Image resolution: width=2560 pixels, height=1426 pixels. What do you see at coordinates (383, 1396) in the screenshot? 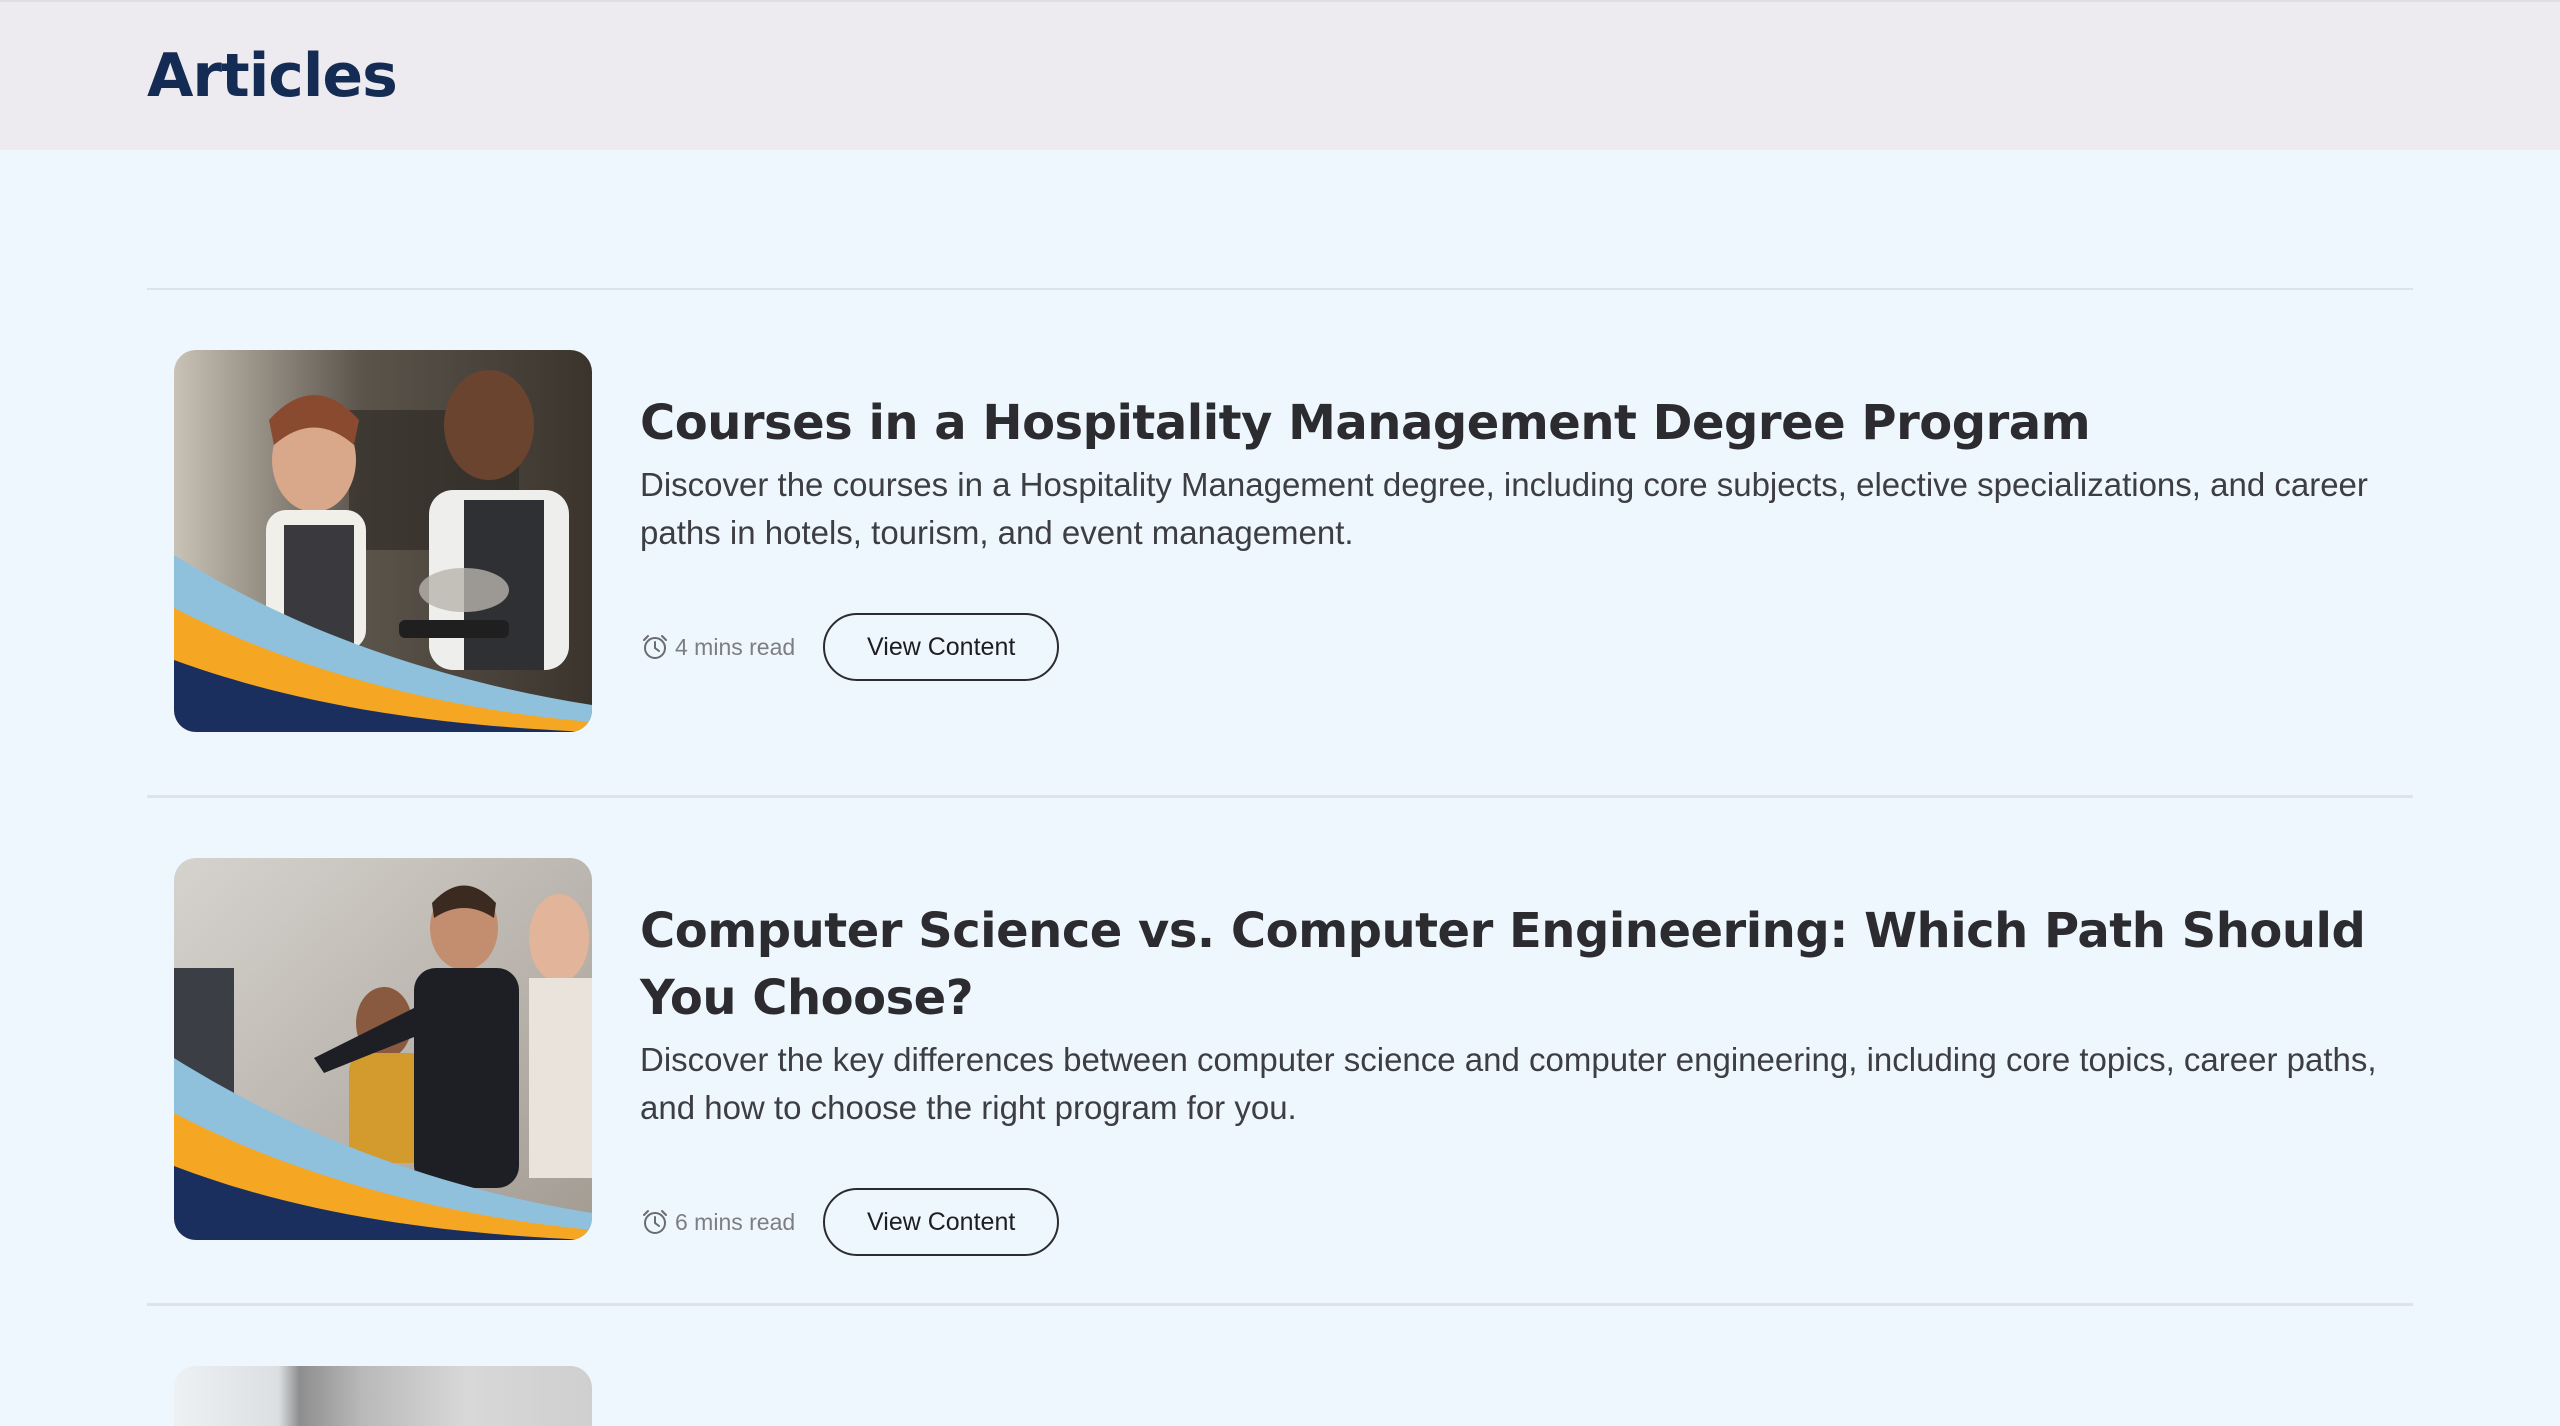
I see `article-thumbnail-partial` at bounding box center [383, 1396].